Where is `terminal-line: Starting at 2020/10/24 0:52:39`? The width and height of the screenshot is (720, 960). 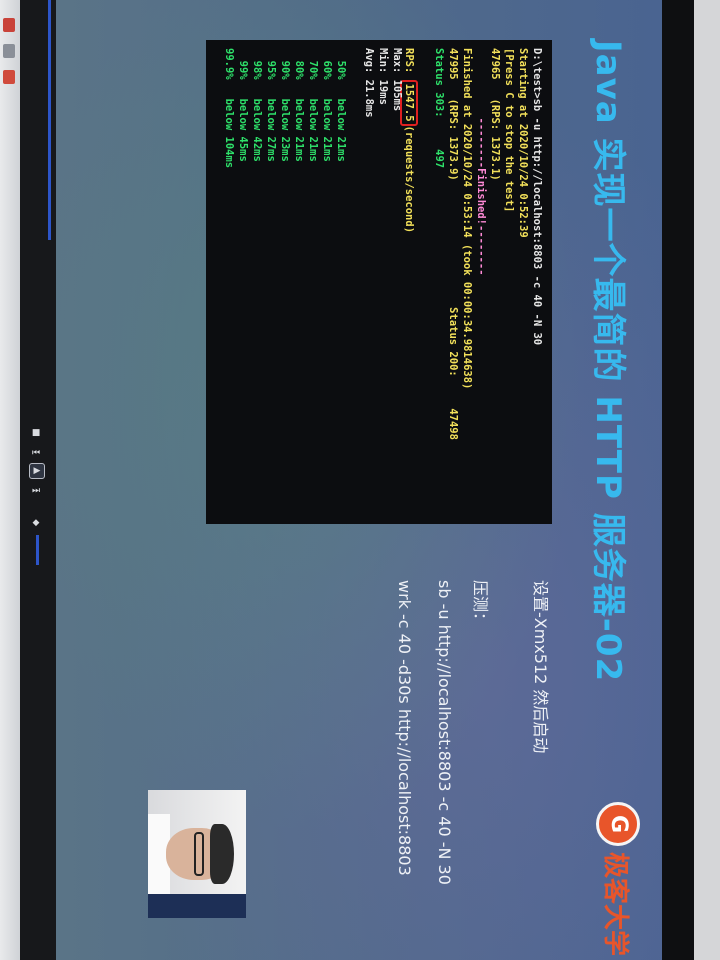 terminal-line: Starting at 2020/10/24 0:52:39 is located at coordinates (523, 143).